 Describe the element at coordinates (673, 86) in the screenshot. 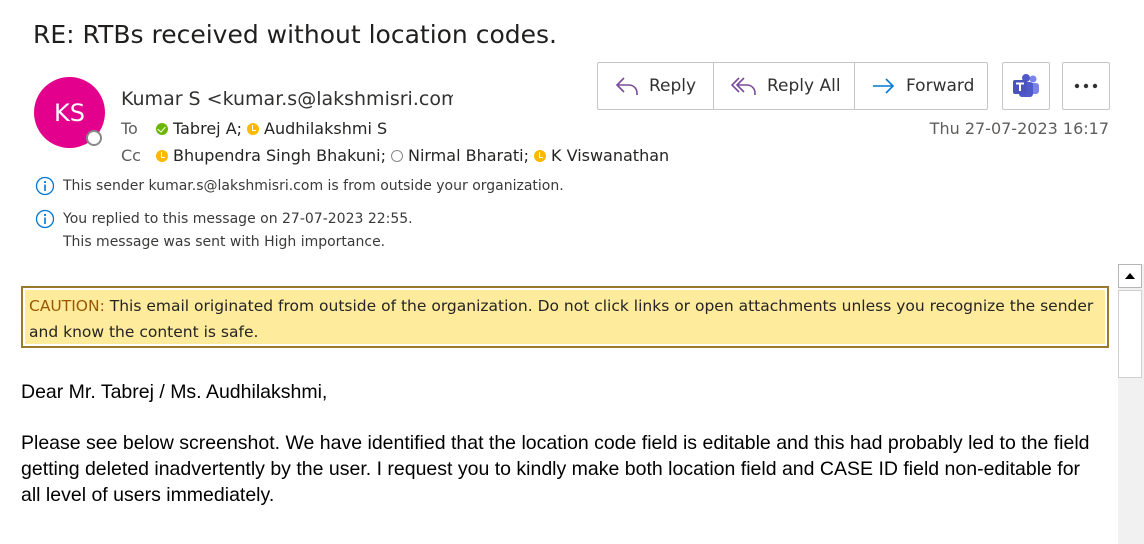

I see `reply-label: Reply` at that location.